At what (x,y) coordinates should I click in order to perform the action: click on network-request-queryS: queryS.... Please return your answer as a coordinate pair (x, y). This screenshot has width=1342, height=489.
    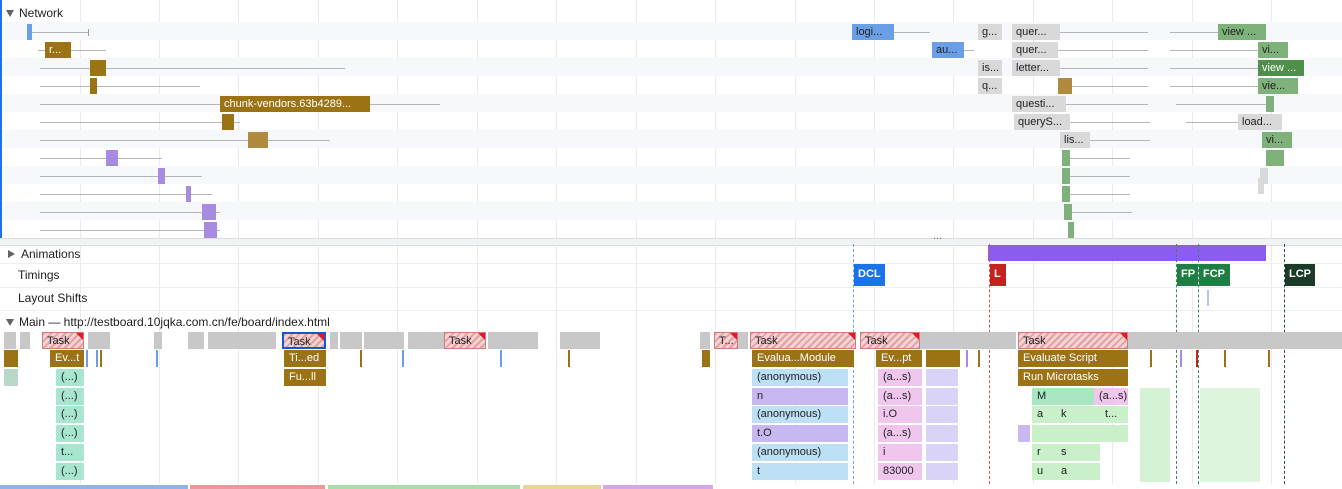
    Looking at the image, I should click on (1042, 122).